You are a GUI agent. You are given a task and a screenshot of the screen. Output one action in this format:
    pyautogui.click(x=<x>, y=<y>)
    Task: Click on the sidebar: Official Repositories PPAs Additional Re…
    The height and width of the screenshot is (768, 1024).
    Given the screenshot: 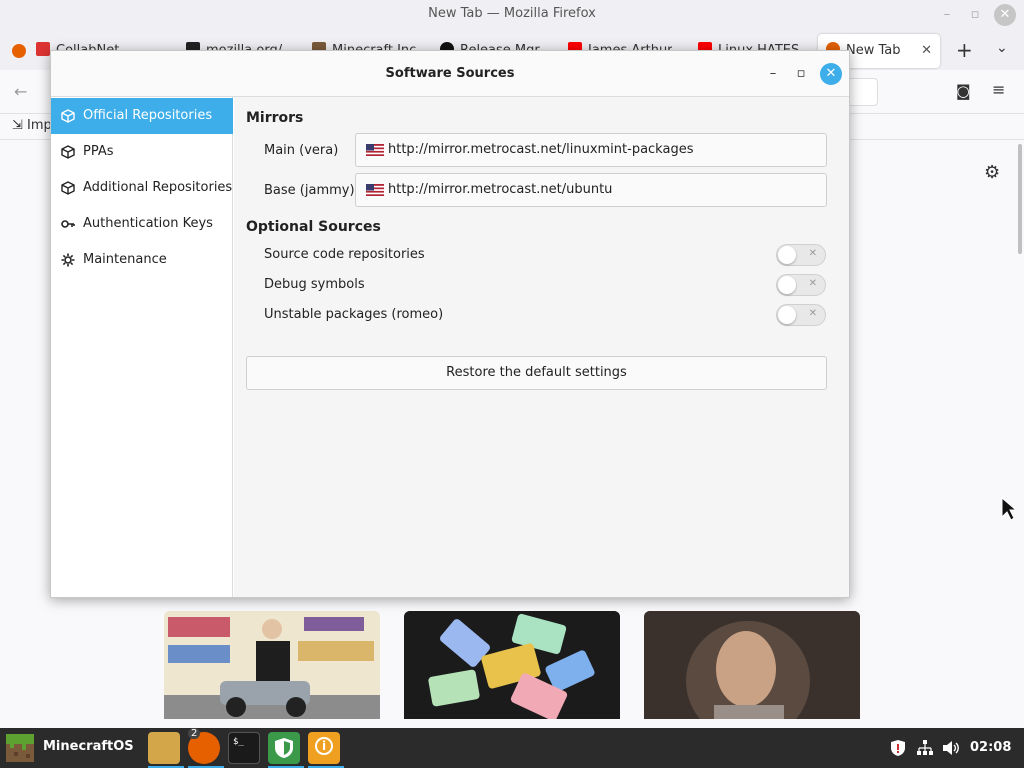 What is the action you would take?
    pyautogui.click(x=142, y=347)
    